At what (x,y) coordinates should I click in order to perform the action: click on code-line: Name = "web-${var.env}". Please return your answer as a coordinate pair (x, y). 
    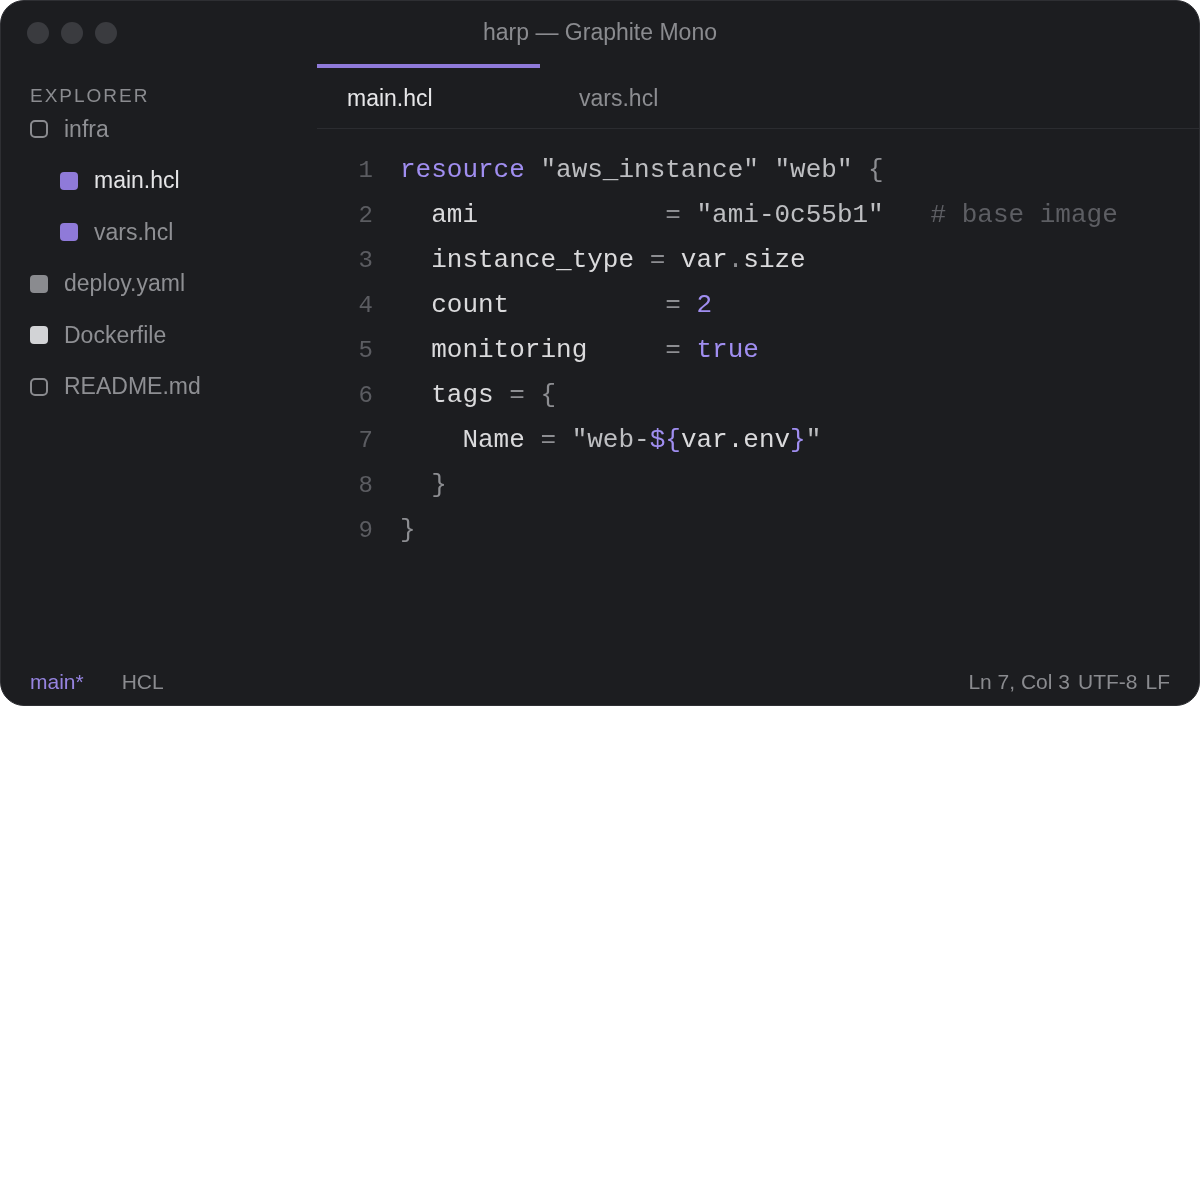
    Looking at the image, I should click on (641, 440).